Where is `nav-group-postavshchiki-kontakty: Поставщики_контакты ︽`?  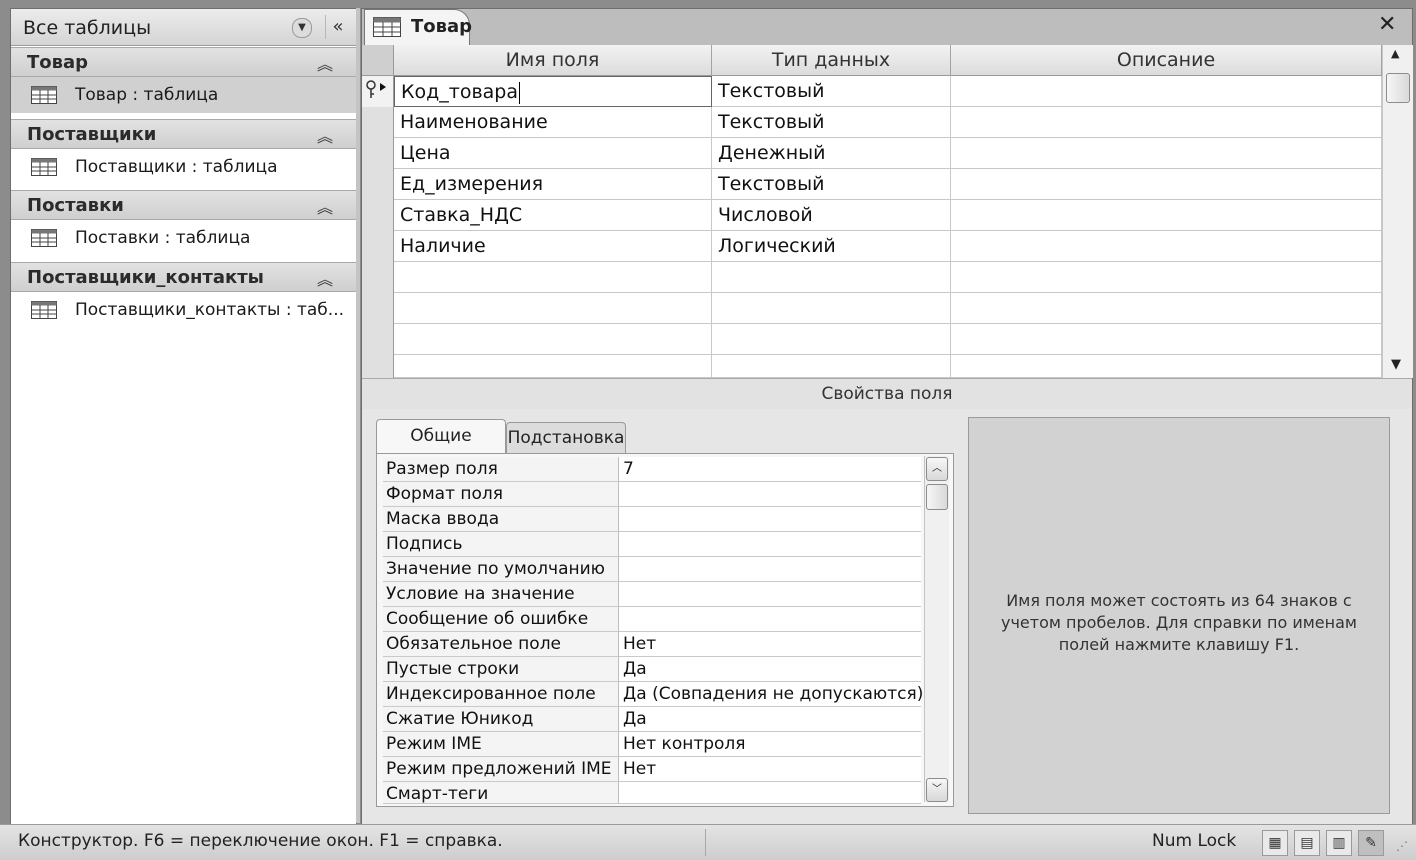 nav-group-postavshchiki-kontakty: Поставщики_контакты ︽ is located at coordinates (183, 277).